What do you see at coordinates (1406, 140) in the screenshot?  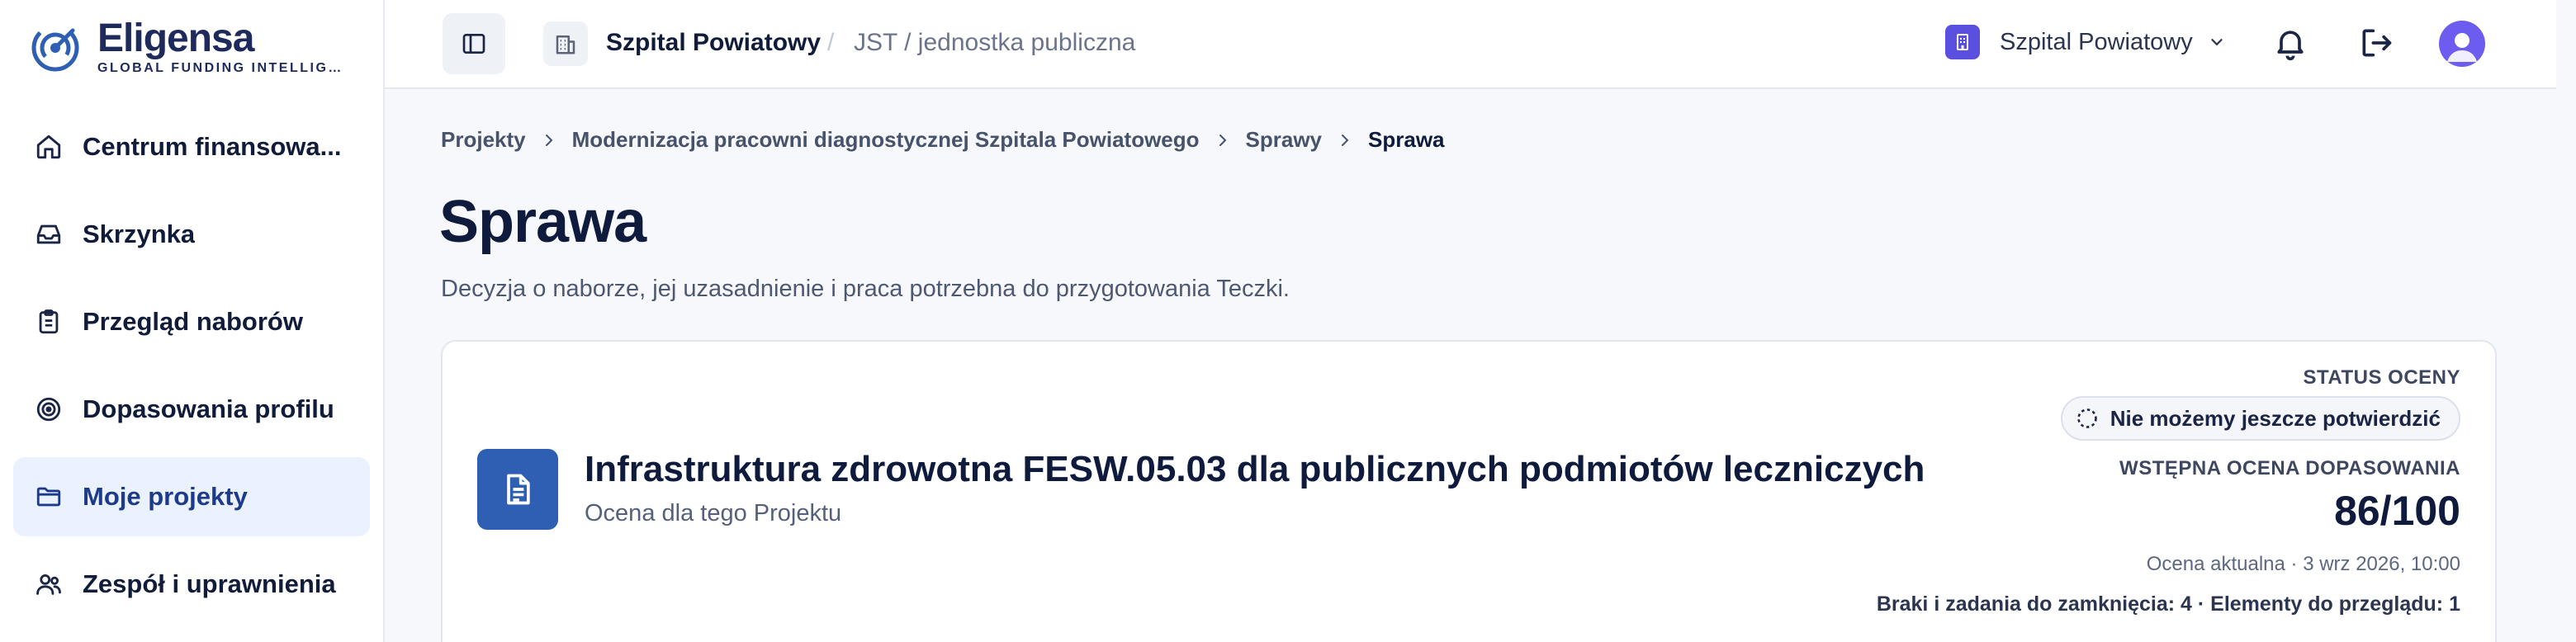 I see `breadcrumb-current: Sprawa` at bounding box center [1406, 140].